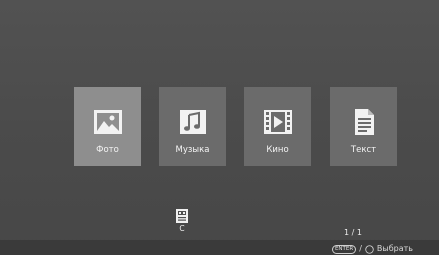  Describe the element at coordinates (107, 122) in the screenshot. I see `photo-icon` at that location.